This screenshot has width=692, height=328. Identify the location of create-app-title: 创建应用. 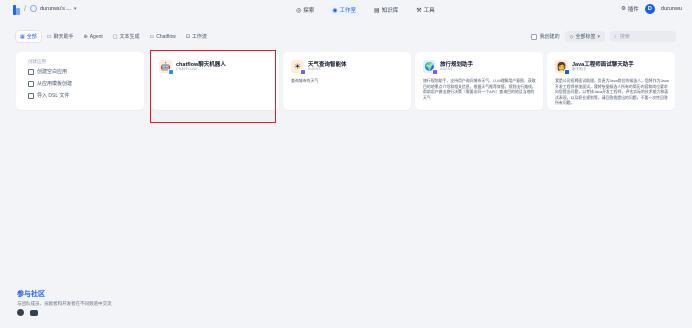
(37, 61).